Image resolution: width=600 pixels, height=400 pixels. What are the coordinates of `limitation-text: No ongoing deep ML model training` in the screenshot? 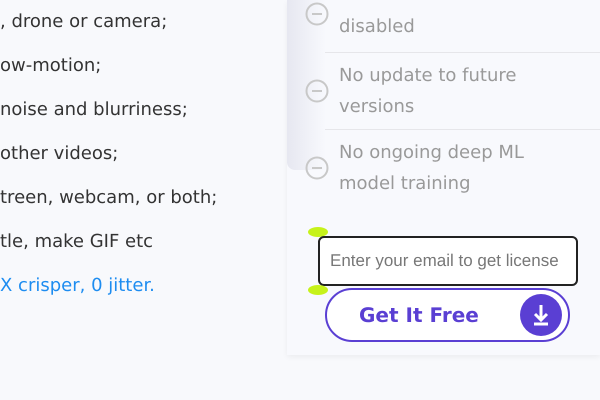 It's located at (431, 168).